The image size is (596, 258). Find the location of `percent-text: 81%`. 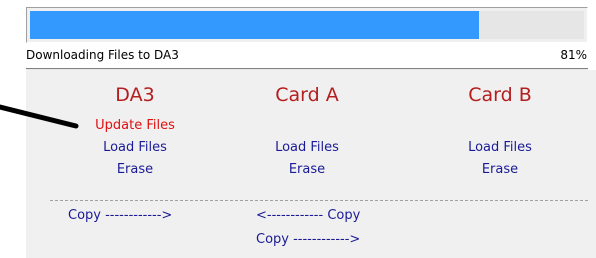

percent-text: 81% is located at coordinates (573, 55).